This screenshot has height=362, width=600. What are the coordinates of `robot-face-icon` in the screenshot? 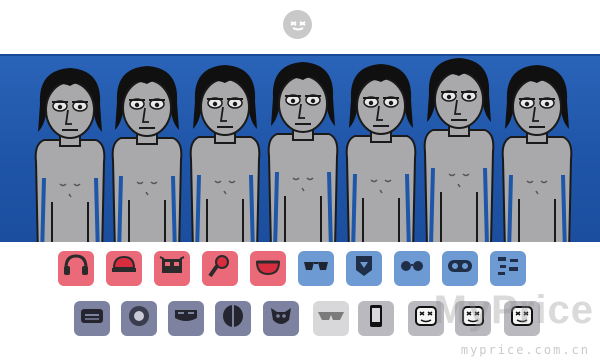 It's located at (172, 268).